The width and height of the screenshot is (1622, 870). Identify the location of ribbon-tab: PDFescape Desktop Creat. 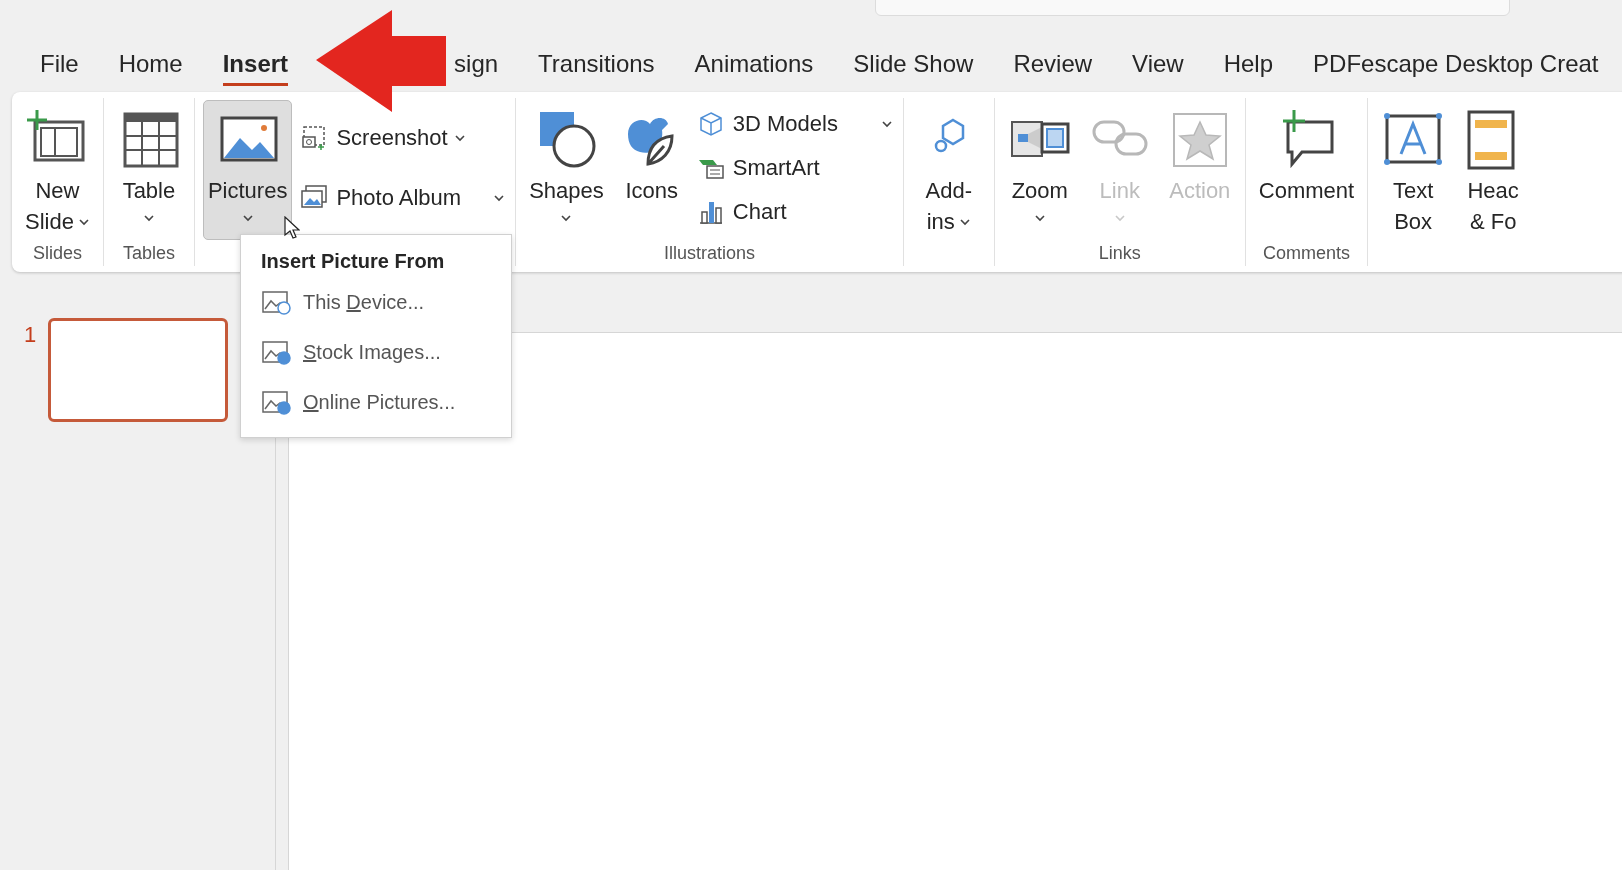
(1456, 67).